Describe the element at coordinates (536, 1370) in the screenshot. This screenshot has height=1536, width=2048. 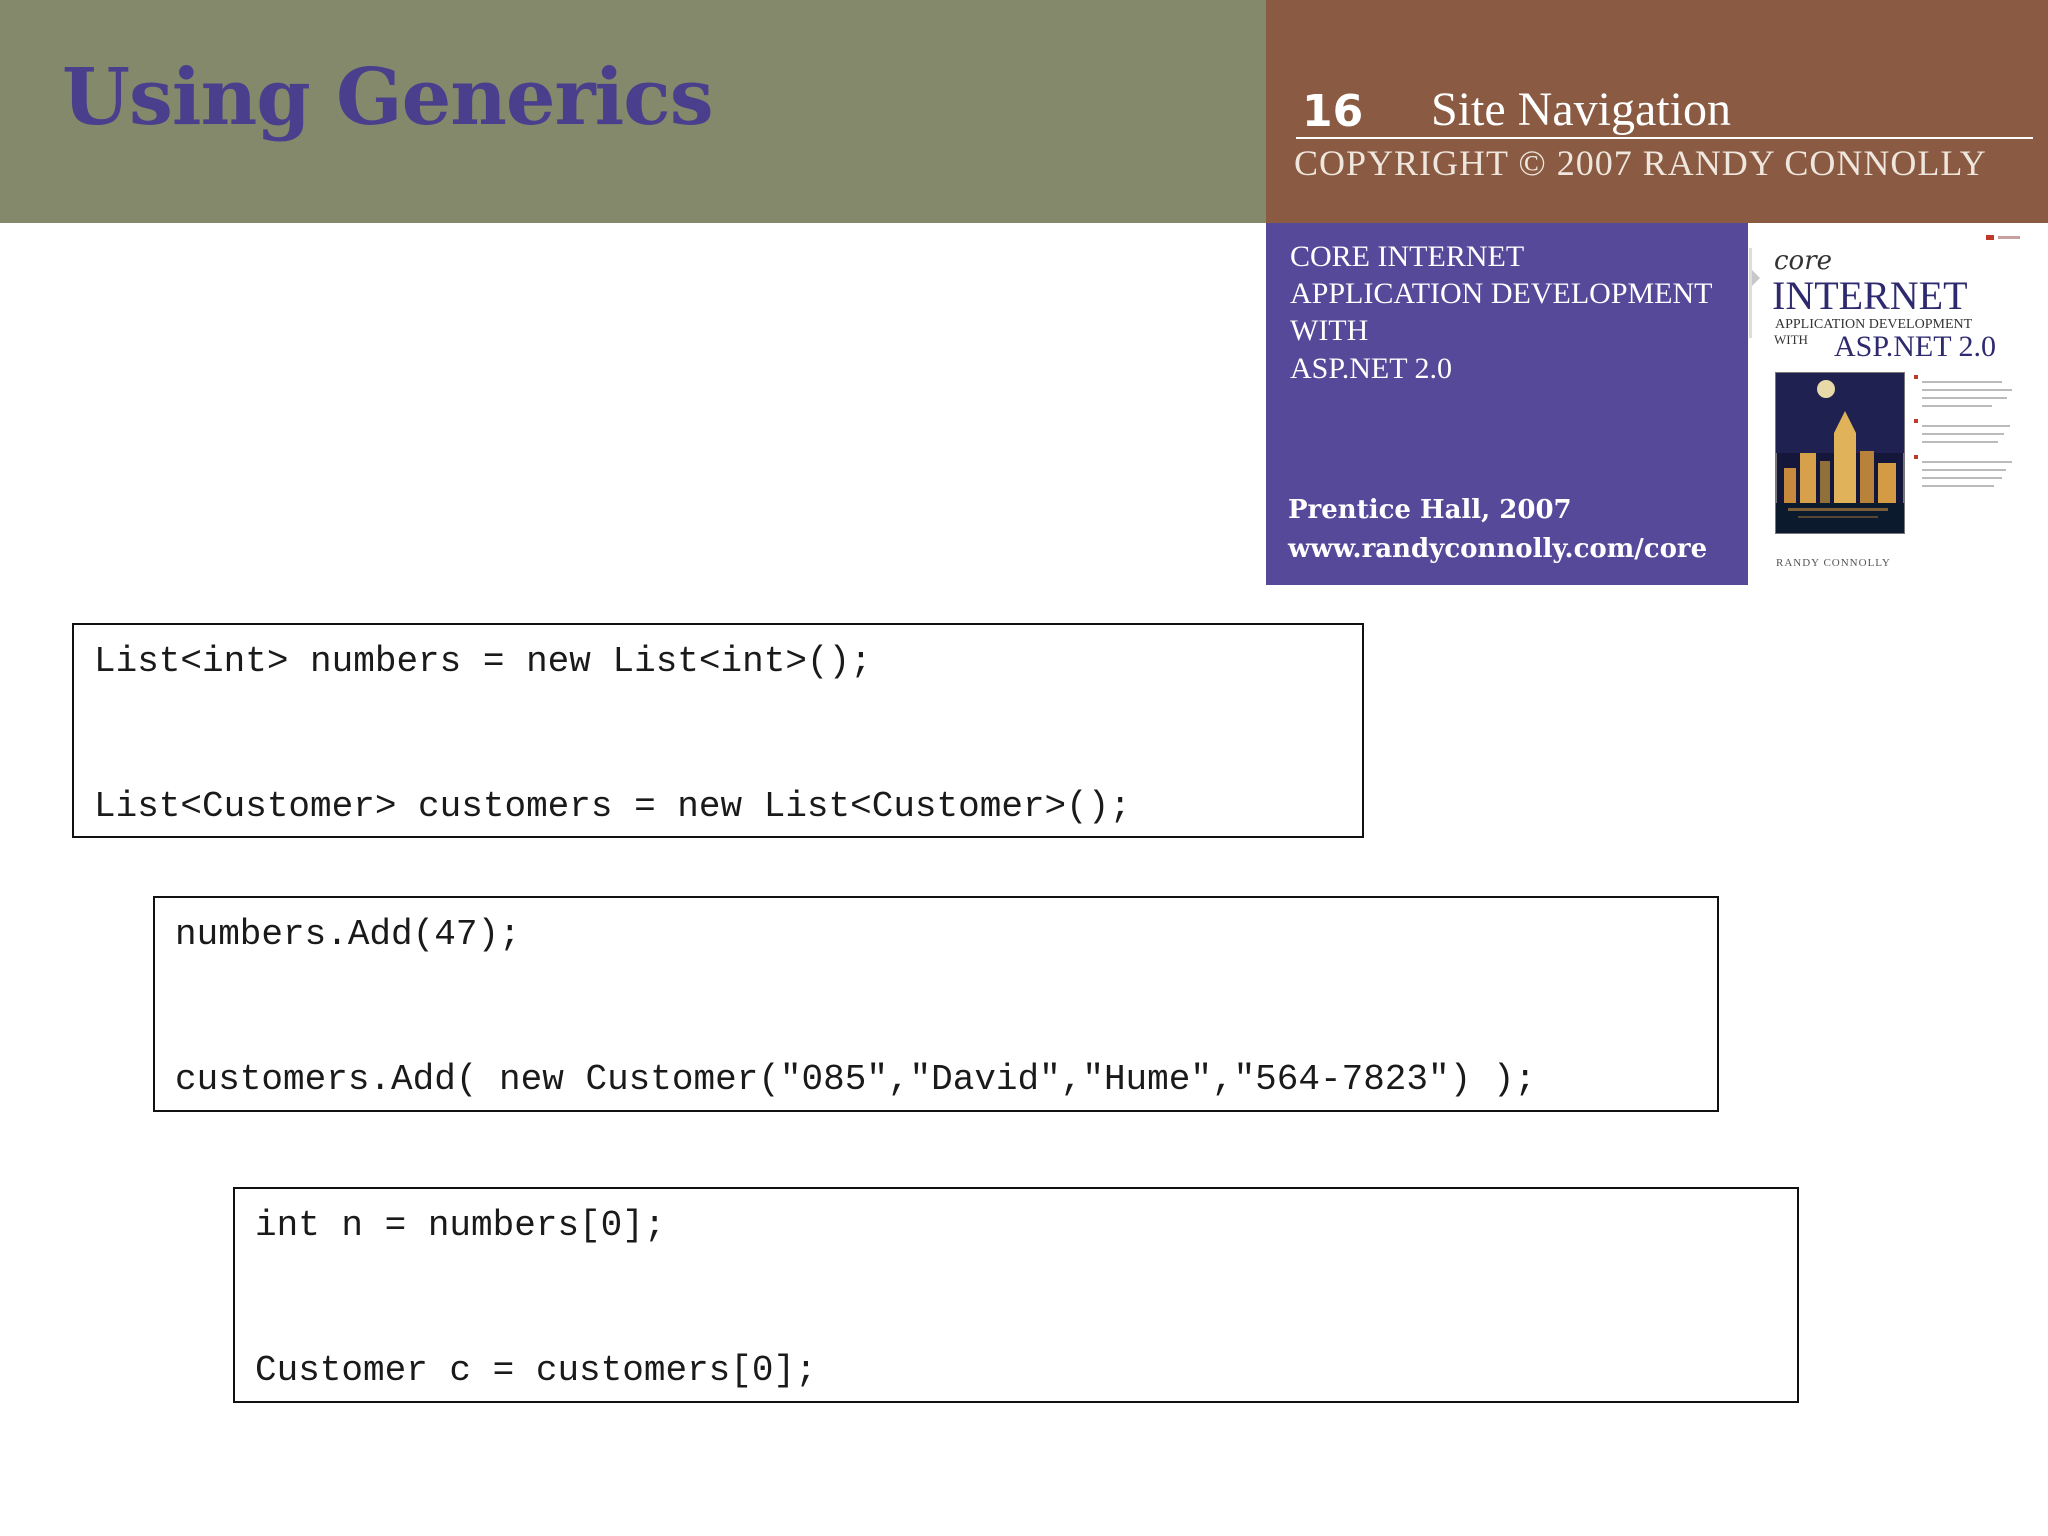
I see `code-line: Customer c = customers[0];` at that location.